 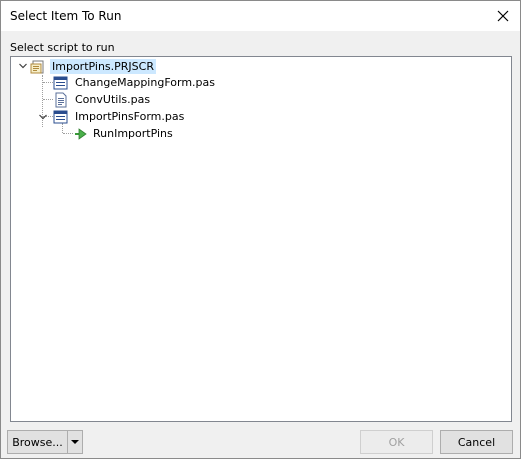 I want to click on tree-item-convutils: ConvUtils.pas, so click(x=102, y=99).